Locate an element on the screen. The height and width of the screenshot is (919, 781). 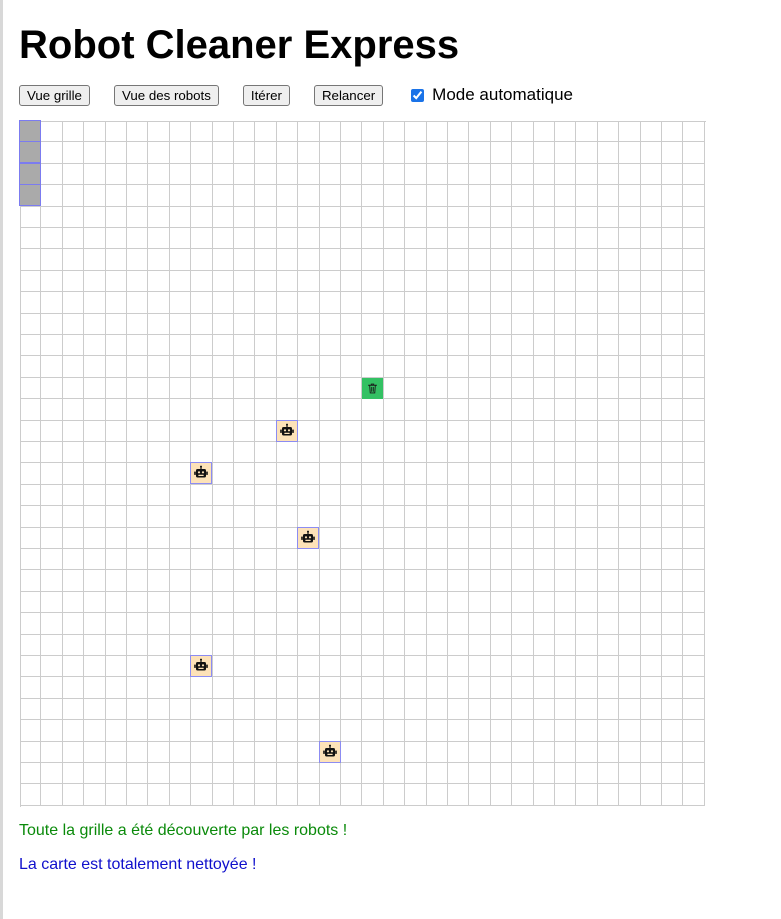
iterate-button: Itérer is located at coordinates (266, 95).